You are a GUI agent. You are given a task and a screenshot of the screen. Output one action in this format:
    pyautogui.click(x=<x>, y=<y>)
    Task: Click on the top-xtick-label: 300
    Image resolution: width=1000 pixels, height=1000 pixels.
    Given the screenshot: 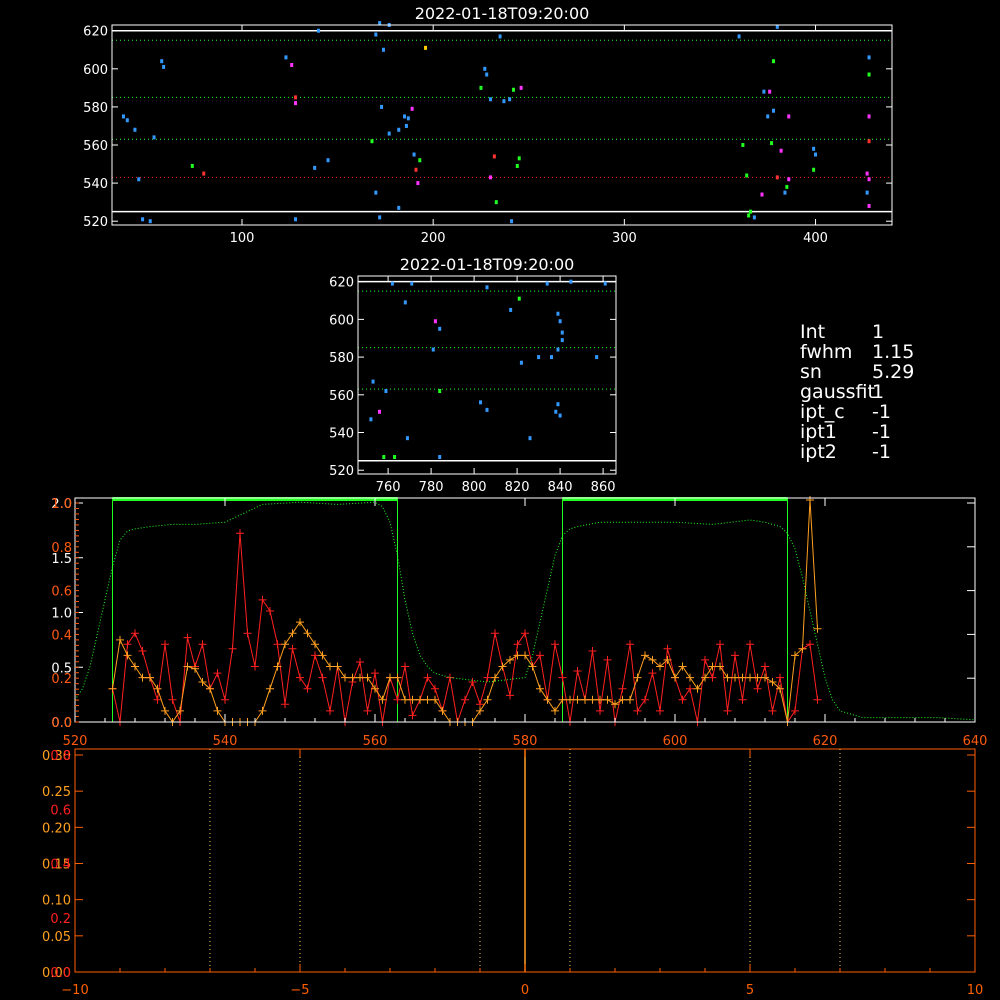 What is the action you would take?
    pyautogui.click(x=624, y=238)
    